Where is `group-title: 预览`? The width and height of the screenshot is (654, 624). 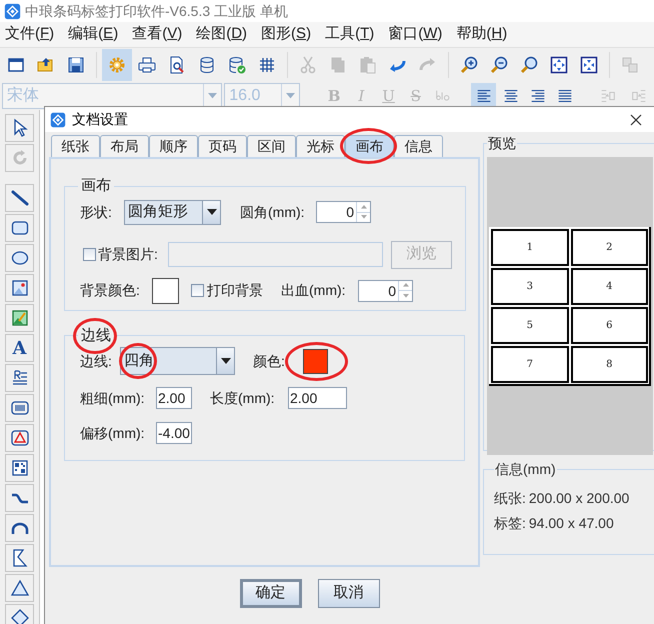 group-title: 预览 is located at coordinates (502, 143).